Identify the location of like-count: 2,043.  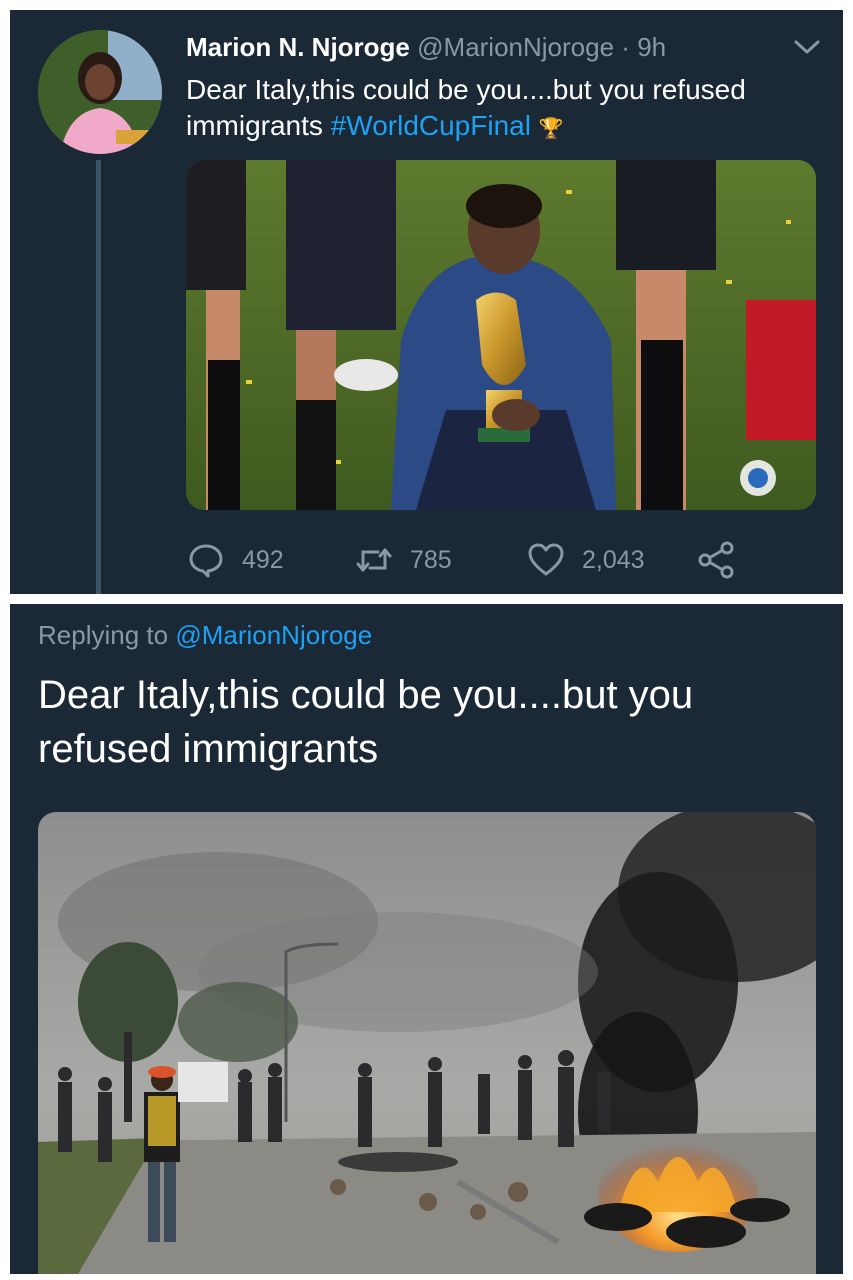
(613, 559).